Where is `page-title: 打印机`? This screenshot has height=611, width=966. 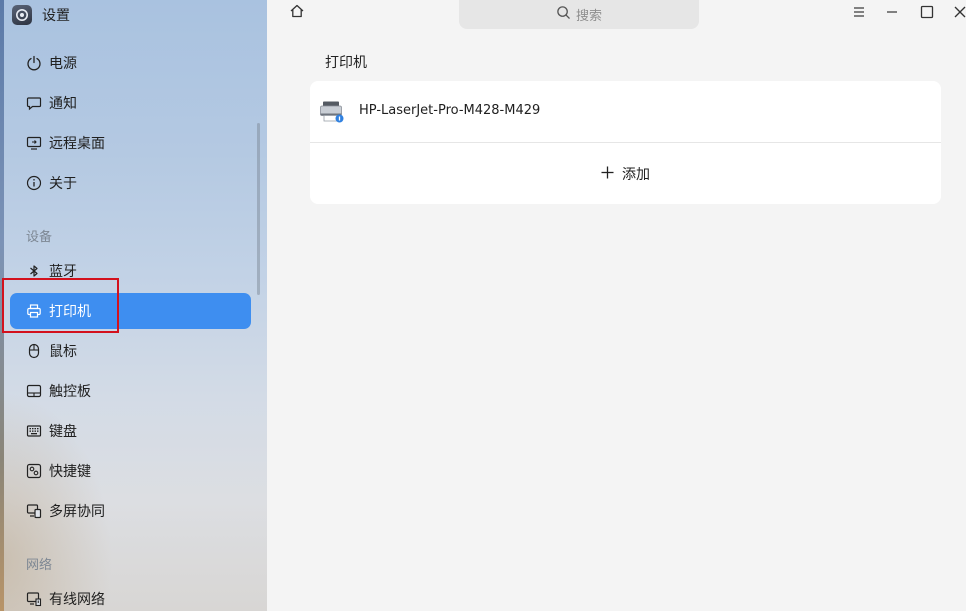 page-title: 打印机 is located at coordinates (346, 63).